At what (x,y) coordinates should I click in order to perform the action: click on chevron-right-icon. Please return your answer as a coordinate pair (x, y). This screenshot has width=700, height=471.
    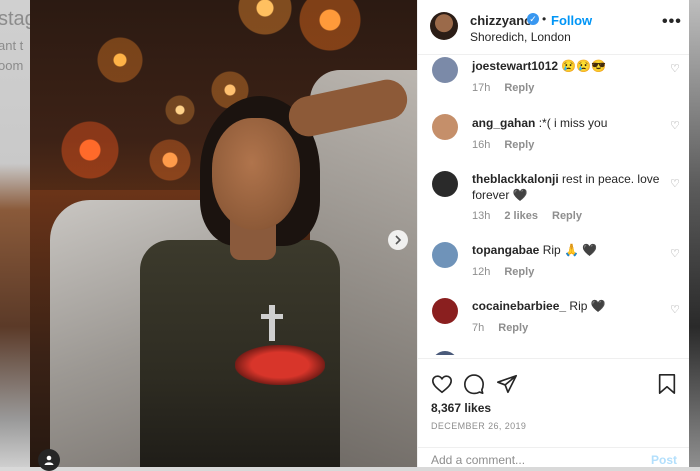
    Looking at the image, I should click on (398, 240).